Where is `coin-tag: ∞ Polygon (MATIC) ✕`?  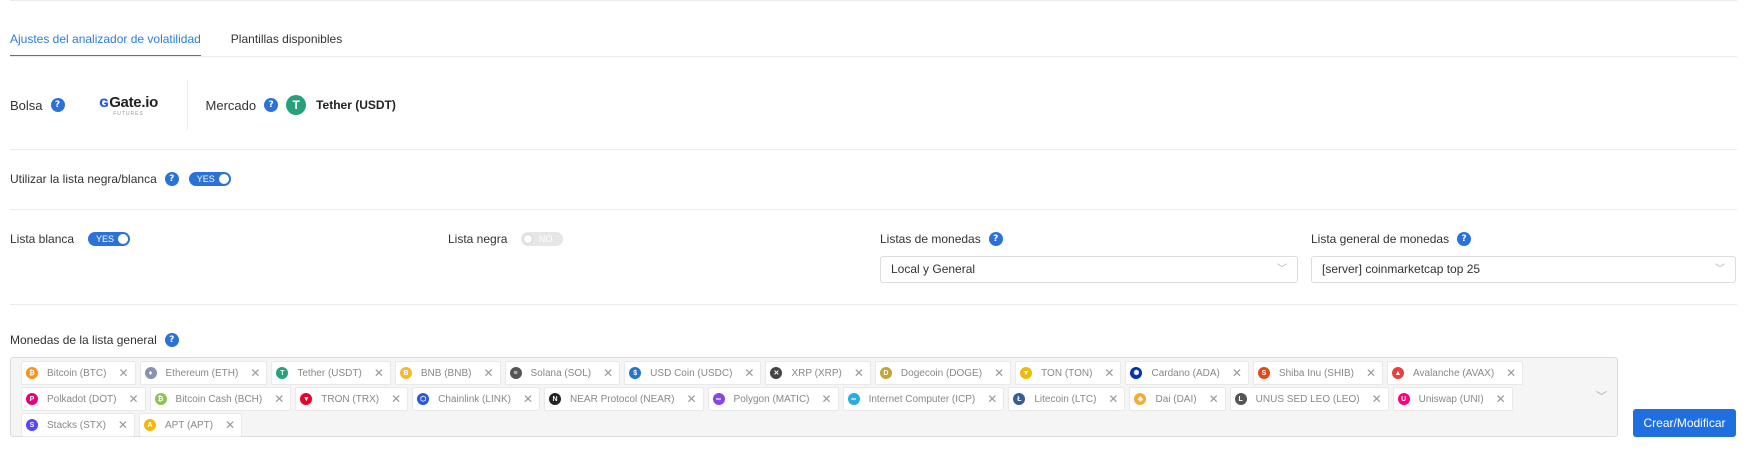
coin-tag: ∞ Polygon (MATIC) ✕ is located at coordinates (773, 399).